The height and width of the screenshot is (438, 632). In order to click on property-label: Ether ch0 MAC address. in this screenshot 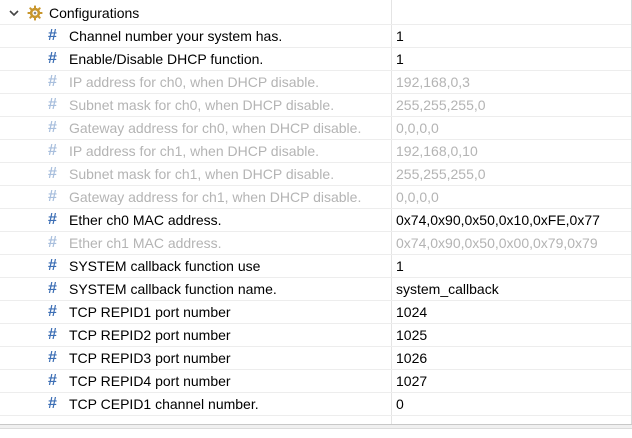, I will do `click(145, 220)`.